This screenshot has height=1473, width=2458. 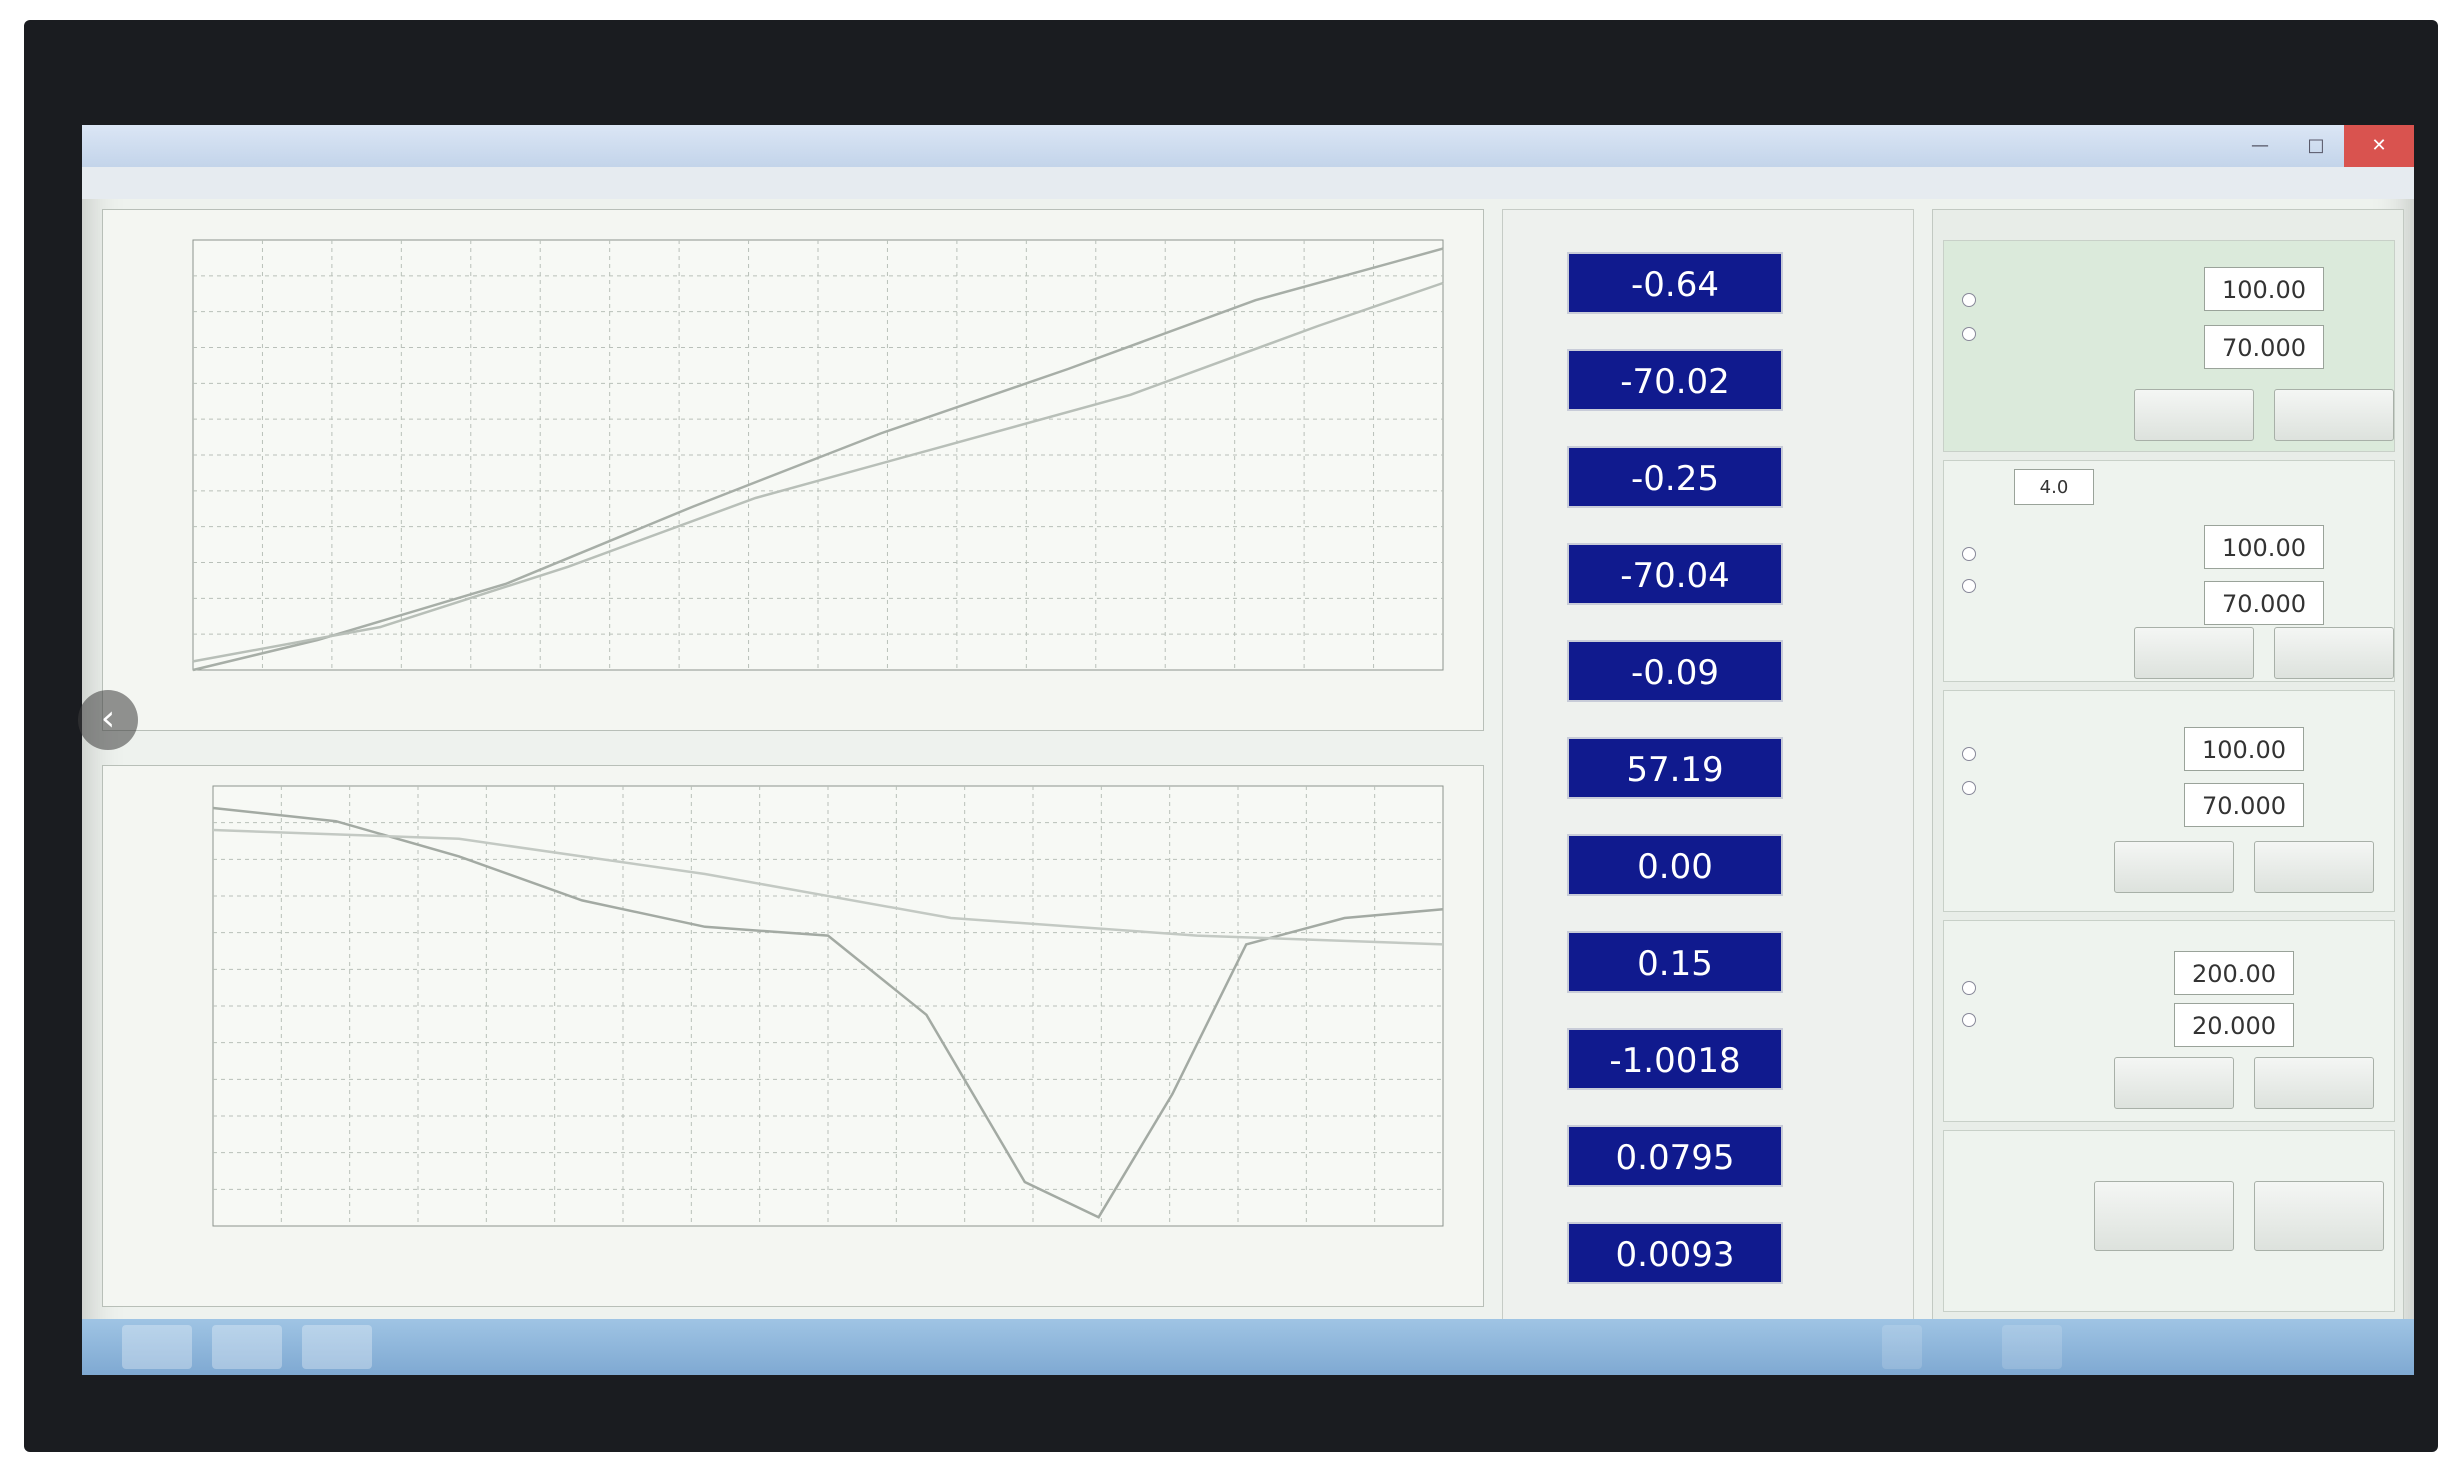 What do you see at coordinates (1248, 146) in the screenshot?
I see `title-bar: — □ ✕` at bounding box center [1248, 146].